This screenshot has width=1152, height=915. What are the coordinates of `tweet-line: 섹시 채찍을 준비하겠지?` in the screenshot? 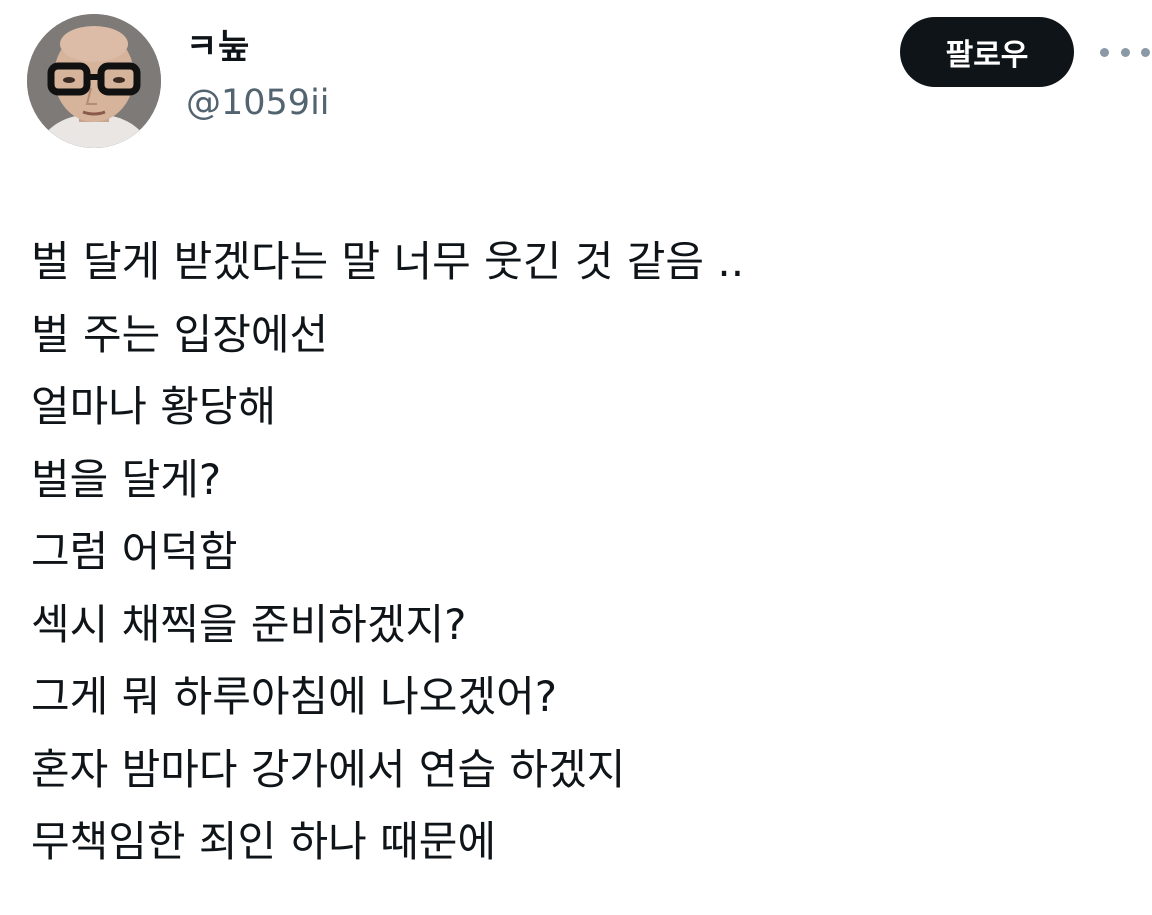 It's located at (249, 624).